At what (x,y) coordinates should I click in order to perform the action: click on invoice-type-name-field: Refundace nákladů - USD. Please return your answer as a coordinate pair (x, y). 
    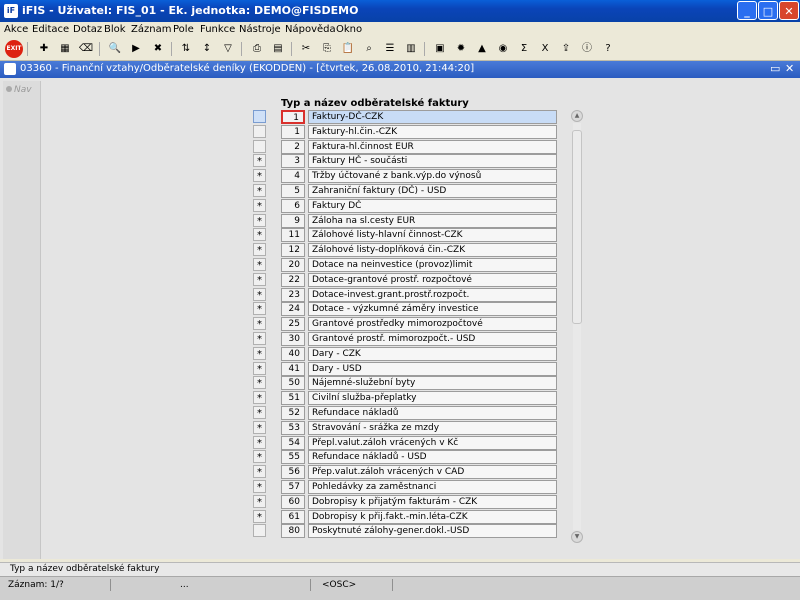
    Looking at the image, I should click on (432, 457).